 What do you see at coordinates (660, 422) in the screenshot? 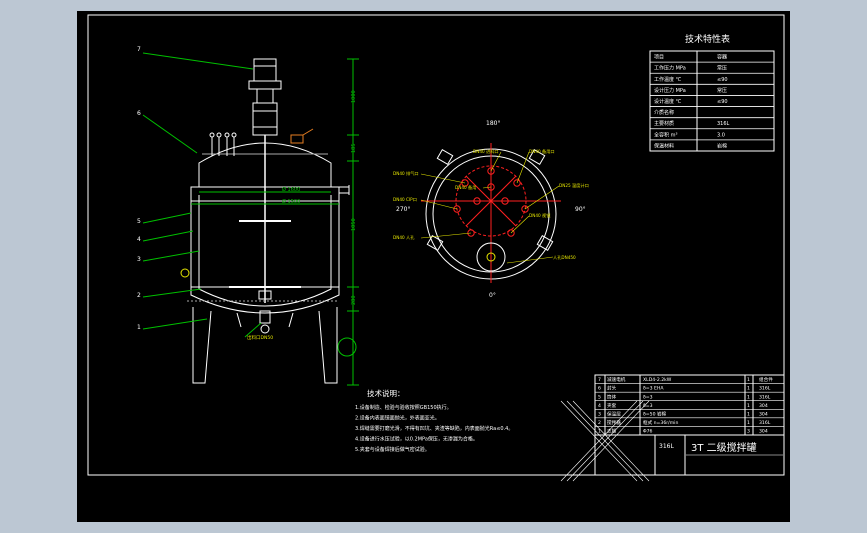
I see `bom-cell: 框式 n=36r/min` at bounding box center [660, 422].